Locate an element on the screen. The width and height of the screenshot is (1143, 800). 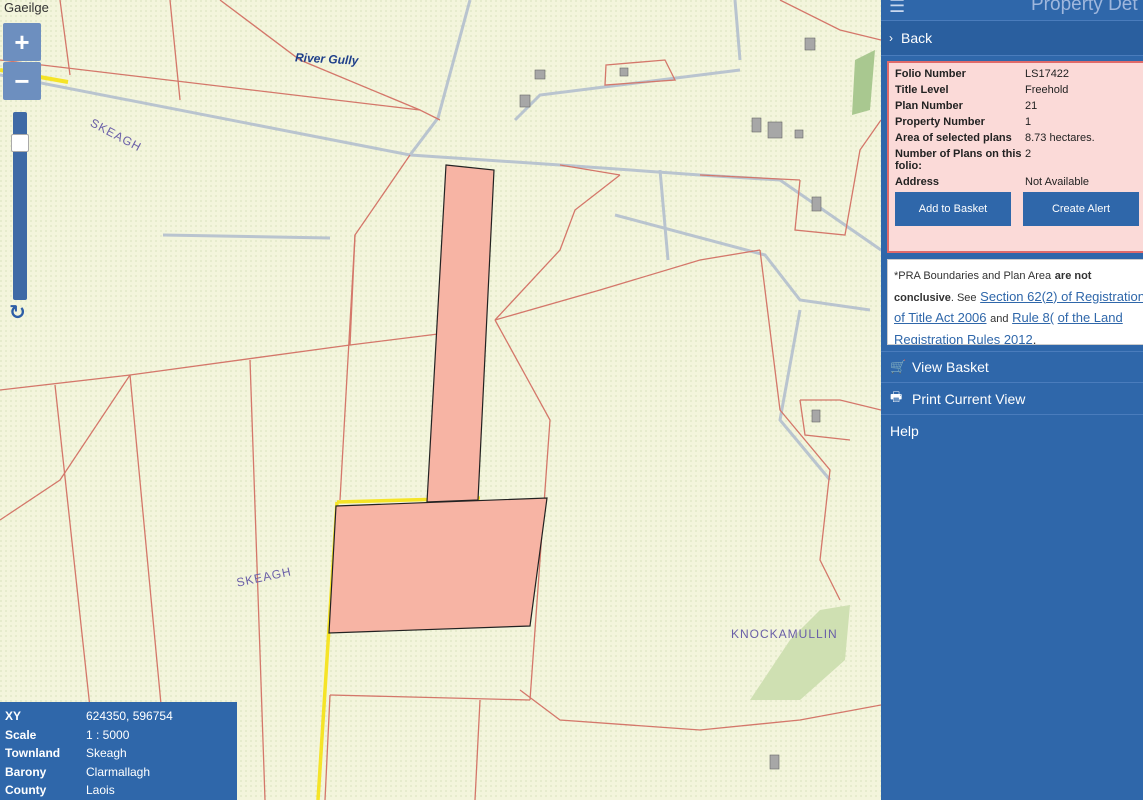
info-row-xy: XY 624350, 596754 is located at coordinates (89, 716).